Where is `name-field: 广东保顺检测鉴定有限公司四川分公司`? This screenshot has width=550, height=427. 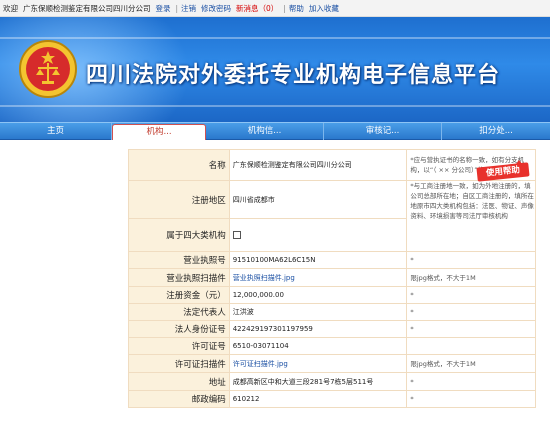 name-field: 广东保顺检测鉴定有限公司四川分公司 is located at coordinates (318, 165).